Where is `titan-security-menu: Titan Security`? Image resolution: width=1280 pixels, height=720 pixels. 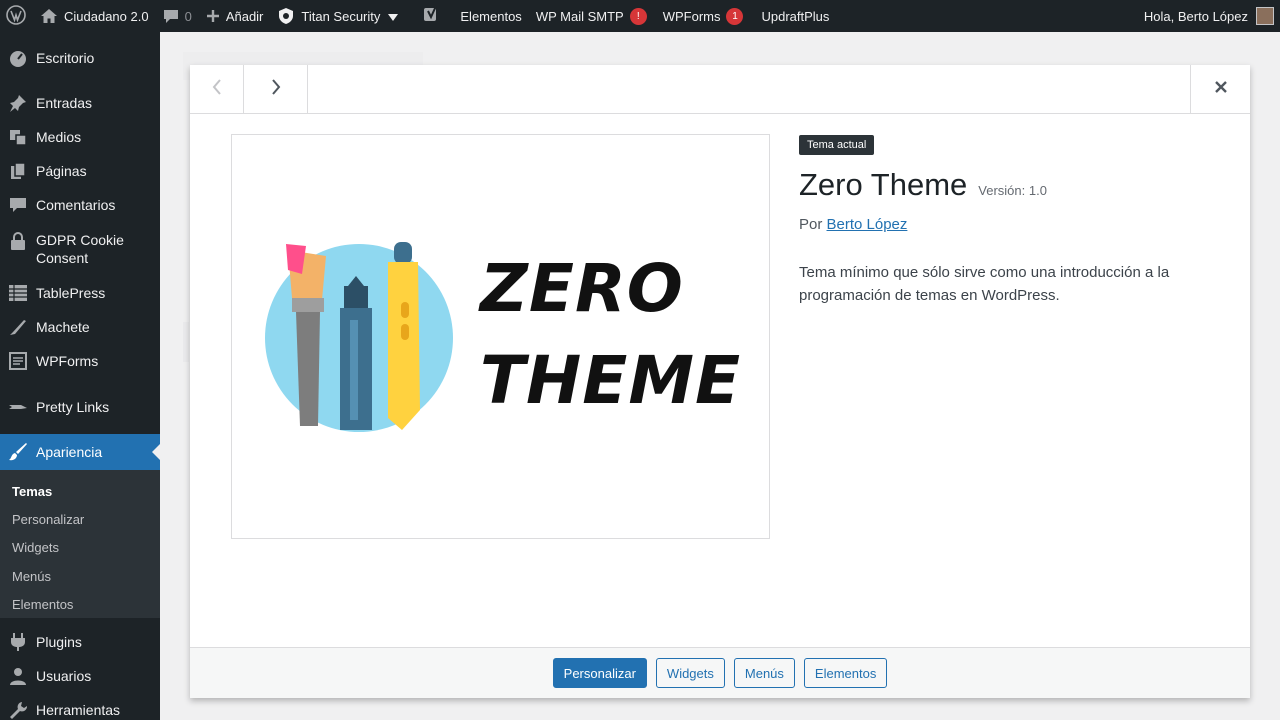
titan-security-menu: Titan Security is located at coordinates (337, 16).